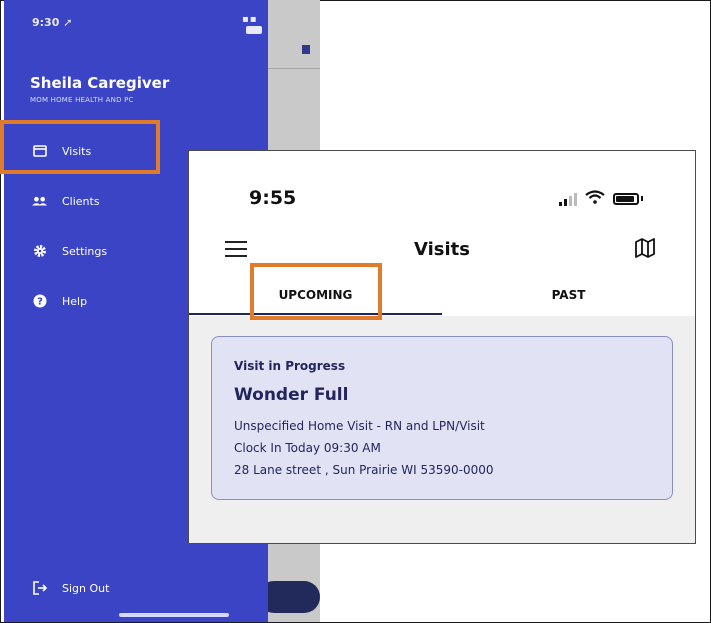 The width and height of the screenshot is (711, 623). I want to click on menu-item-label: Help, so click(75, 301).